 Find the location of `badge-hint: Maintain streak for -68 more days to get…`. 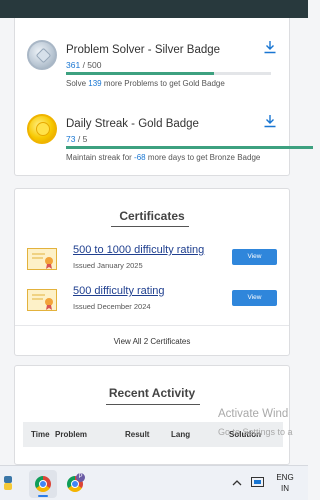

badge-hint: Maintain streak for -68 more days to get… is located at coordinates (168, 157).